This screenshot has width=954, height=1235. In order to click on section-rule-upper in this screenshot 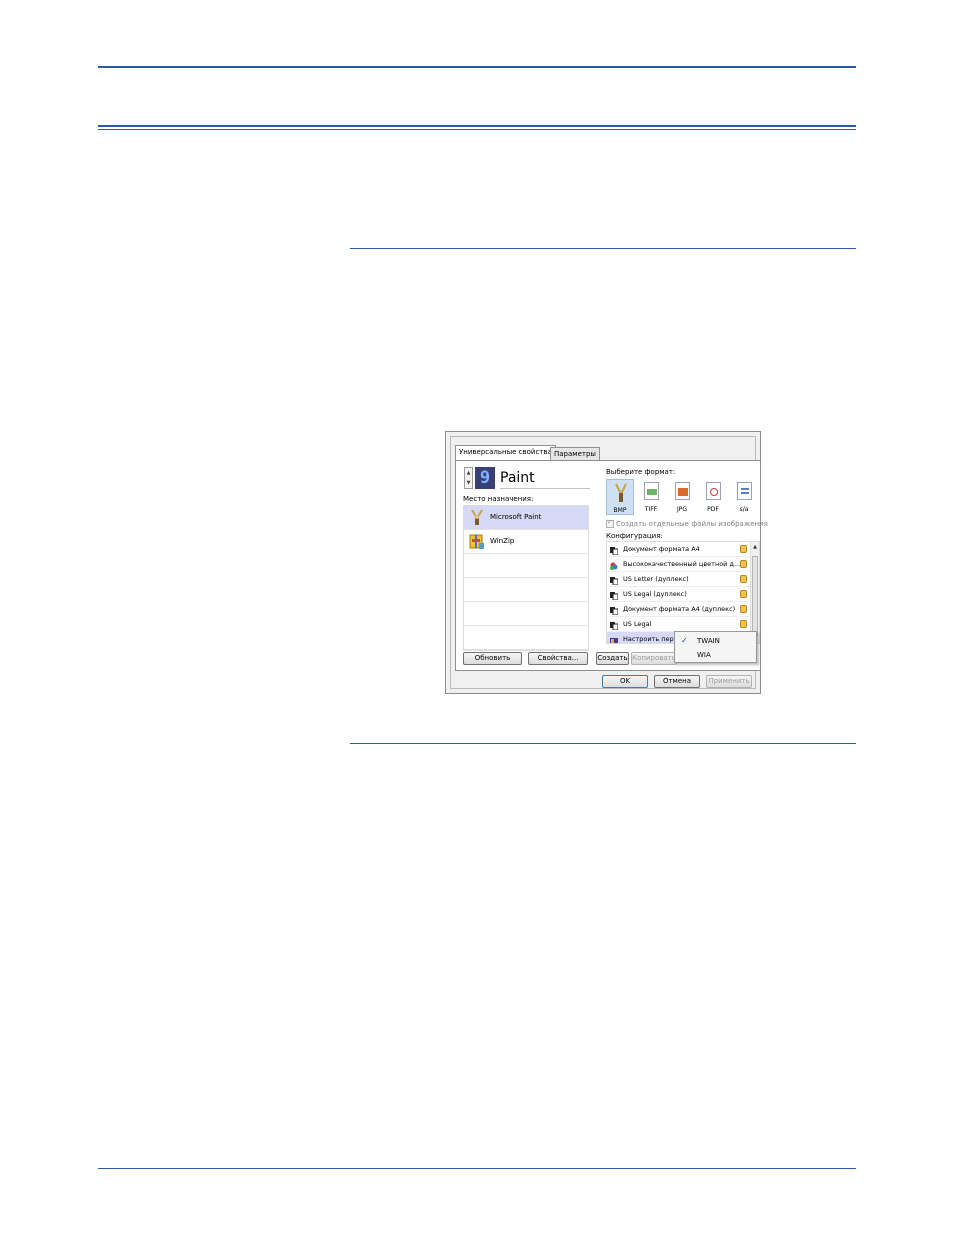, I will do `click(603, 248)`.